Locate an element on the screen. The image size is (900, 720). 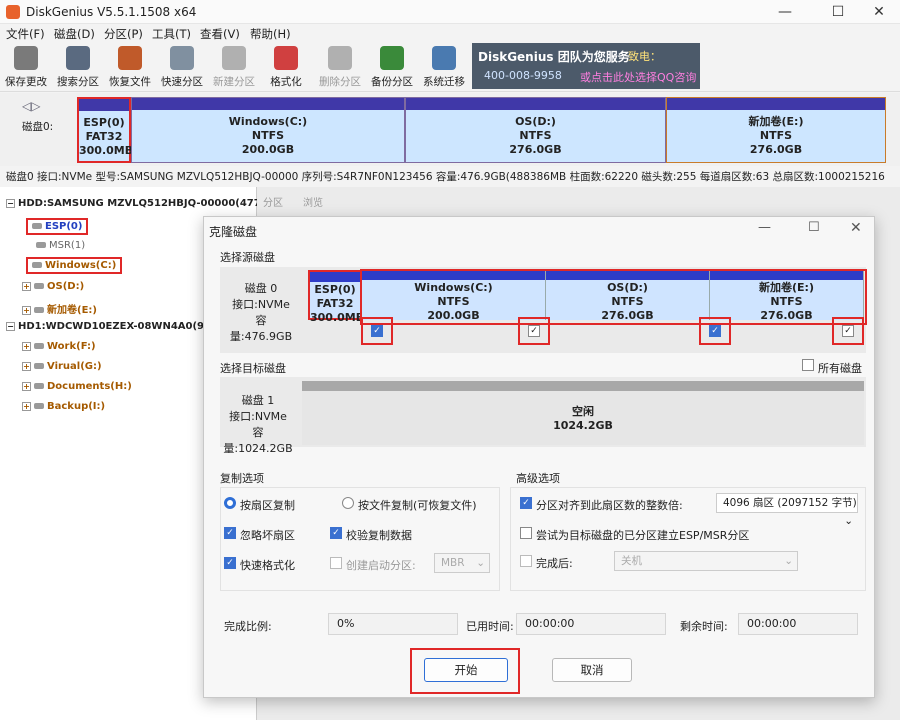
toolbar-button: 搜索分区 is located at coordinates (78, 67).